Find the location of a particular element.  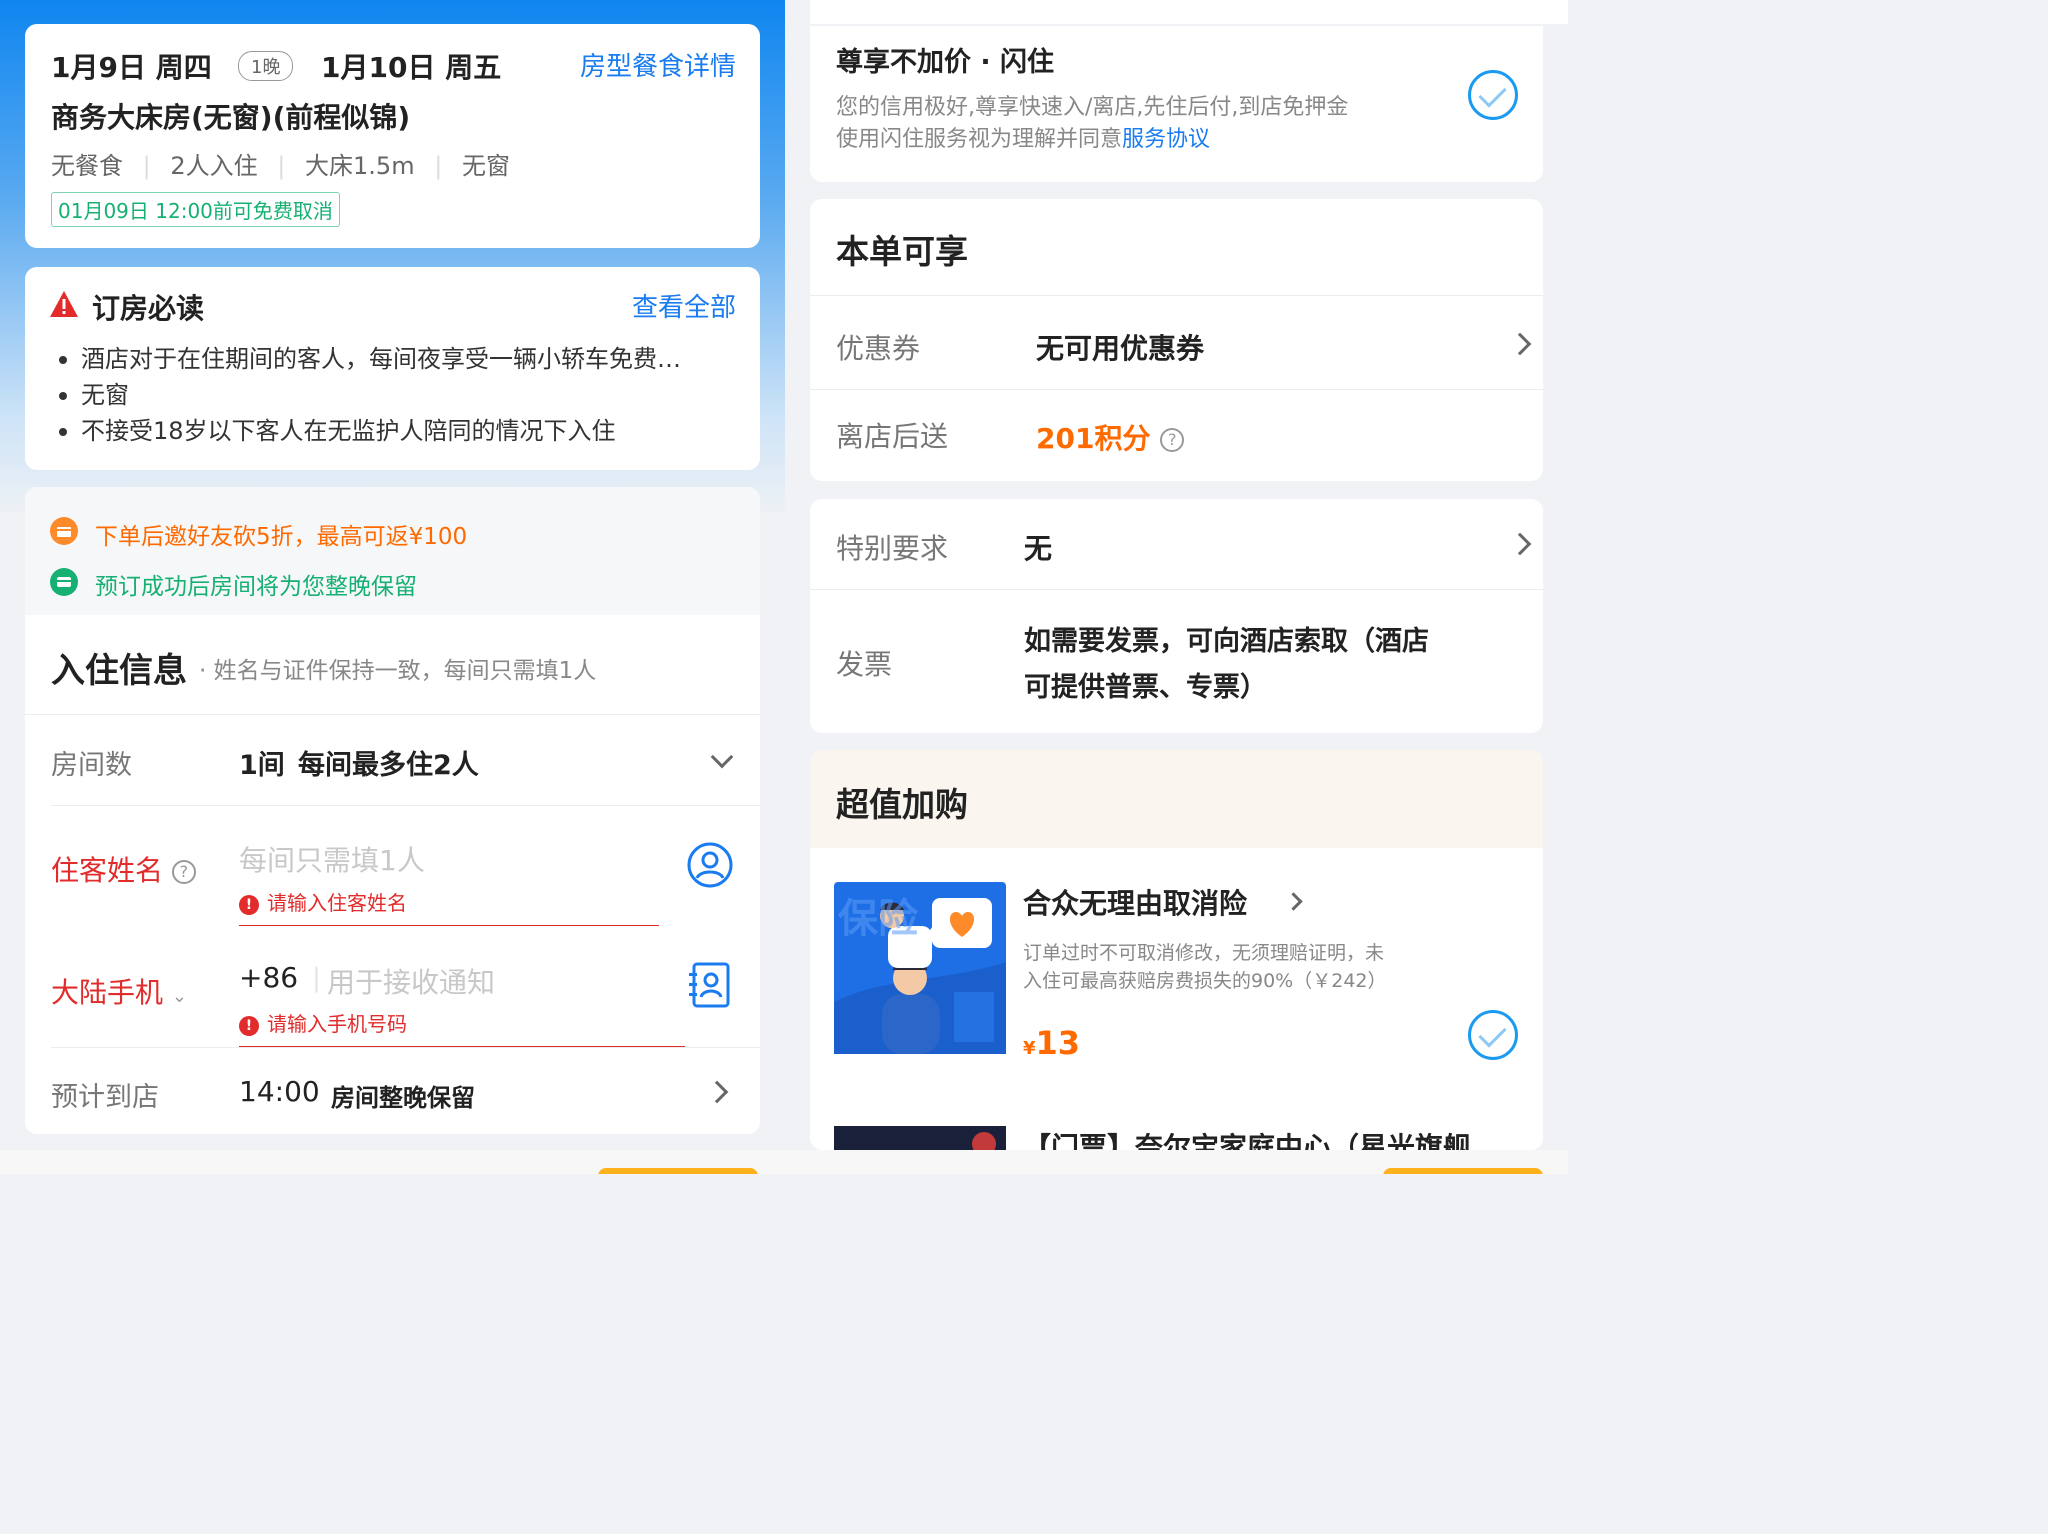

notice-item: 不接受18岁以下客人在无监护人陪同的情况下入住 is located at coordinates (337, 428).